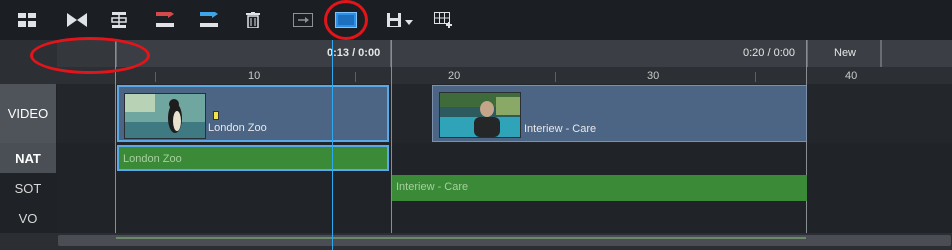  Describe the element at coordinates (400, 20) in the screenshot. I see `save-dropdown-icon` at that location.